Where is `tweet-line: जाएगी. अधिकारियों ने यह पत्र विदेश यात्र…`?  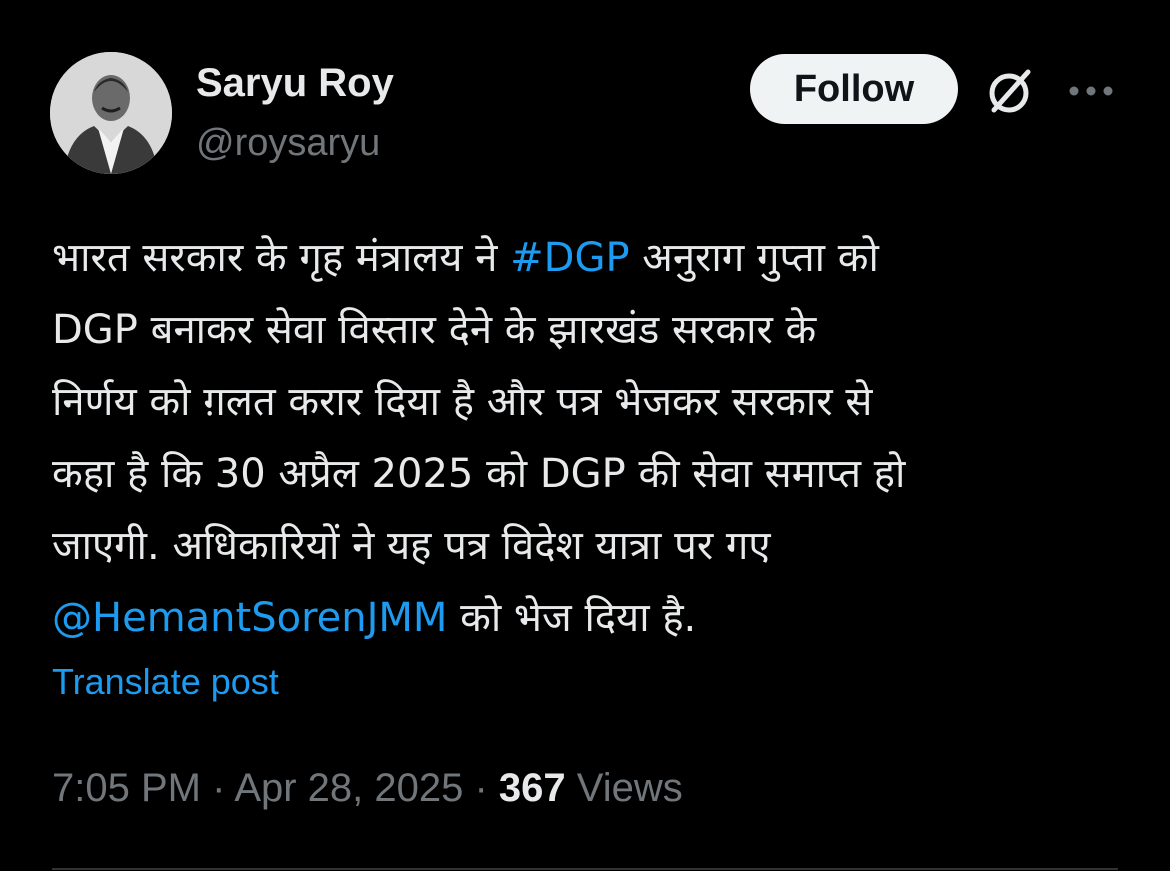 tweet-line: जाएगी. अधिकारियों ने यह पत्र विदेश यात्र… is located at coordinates (411, 546).